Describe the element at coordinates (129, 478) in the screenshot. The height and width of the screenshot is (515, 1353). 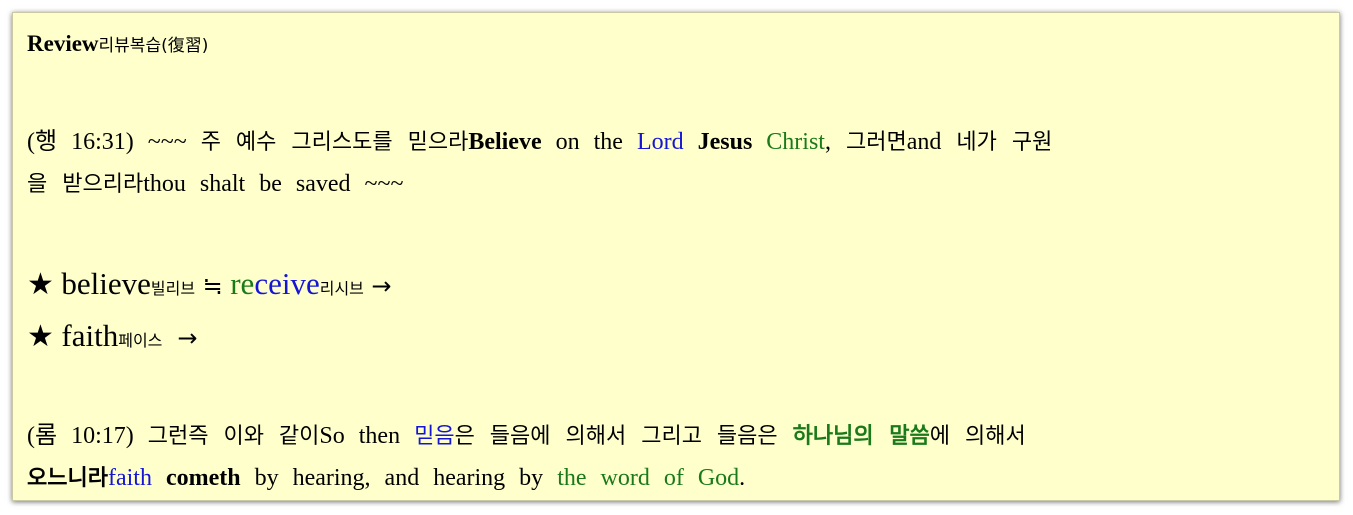
I see `verse-faith-en: faith` at that location.